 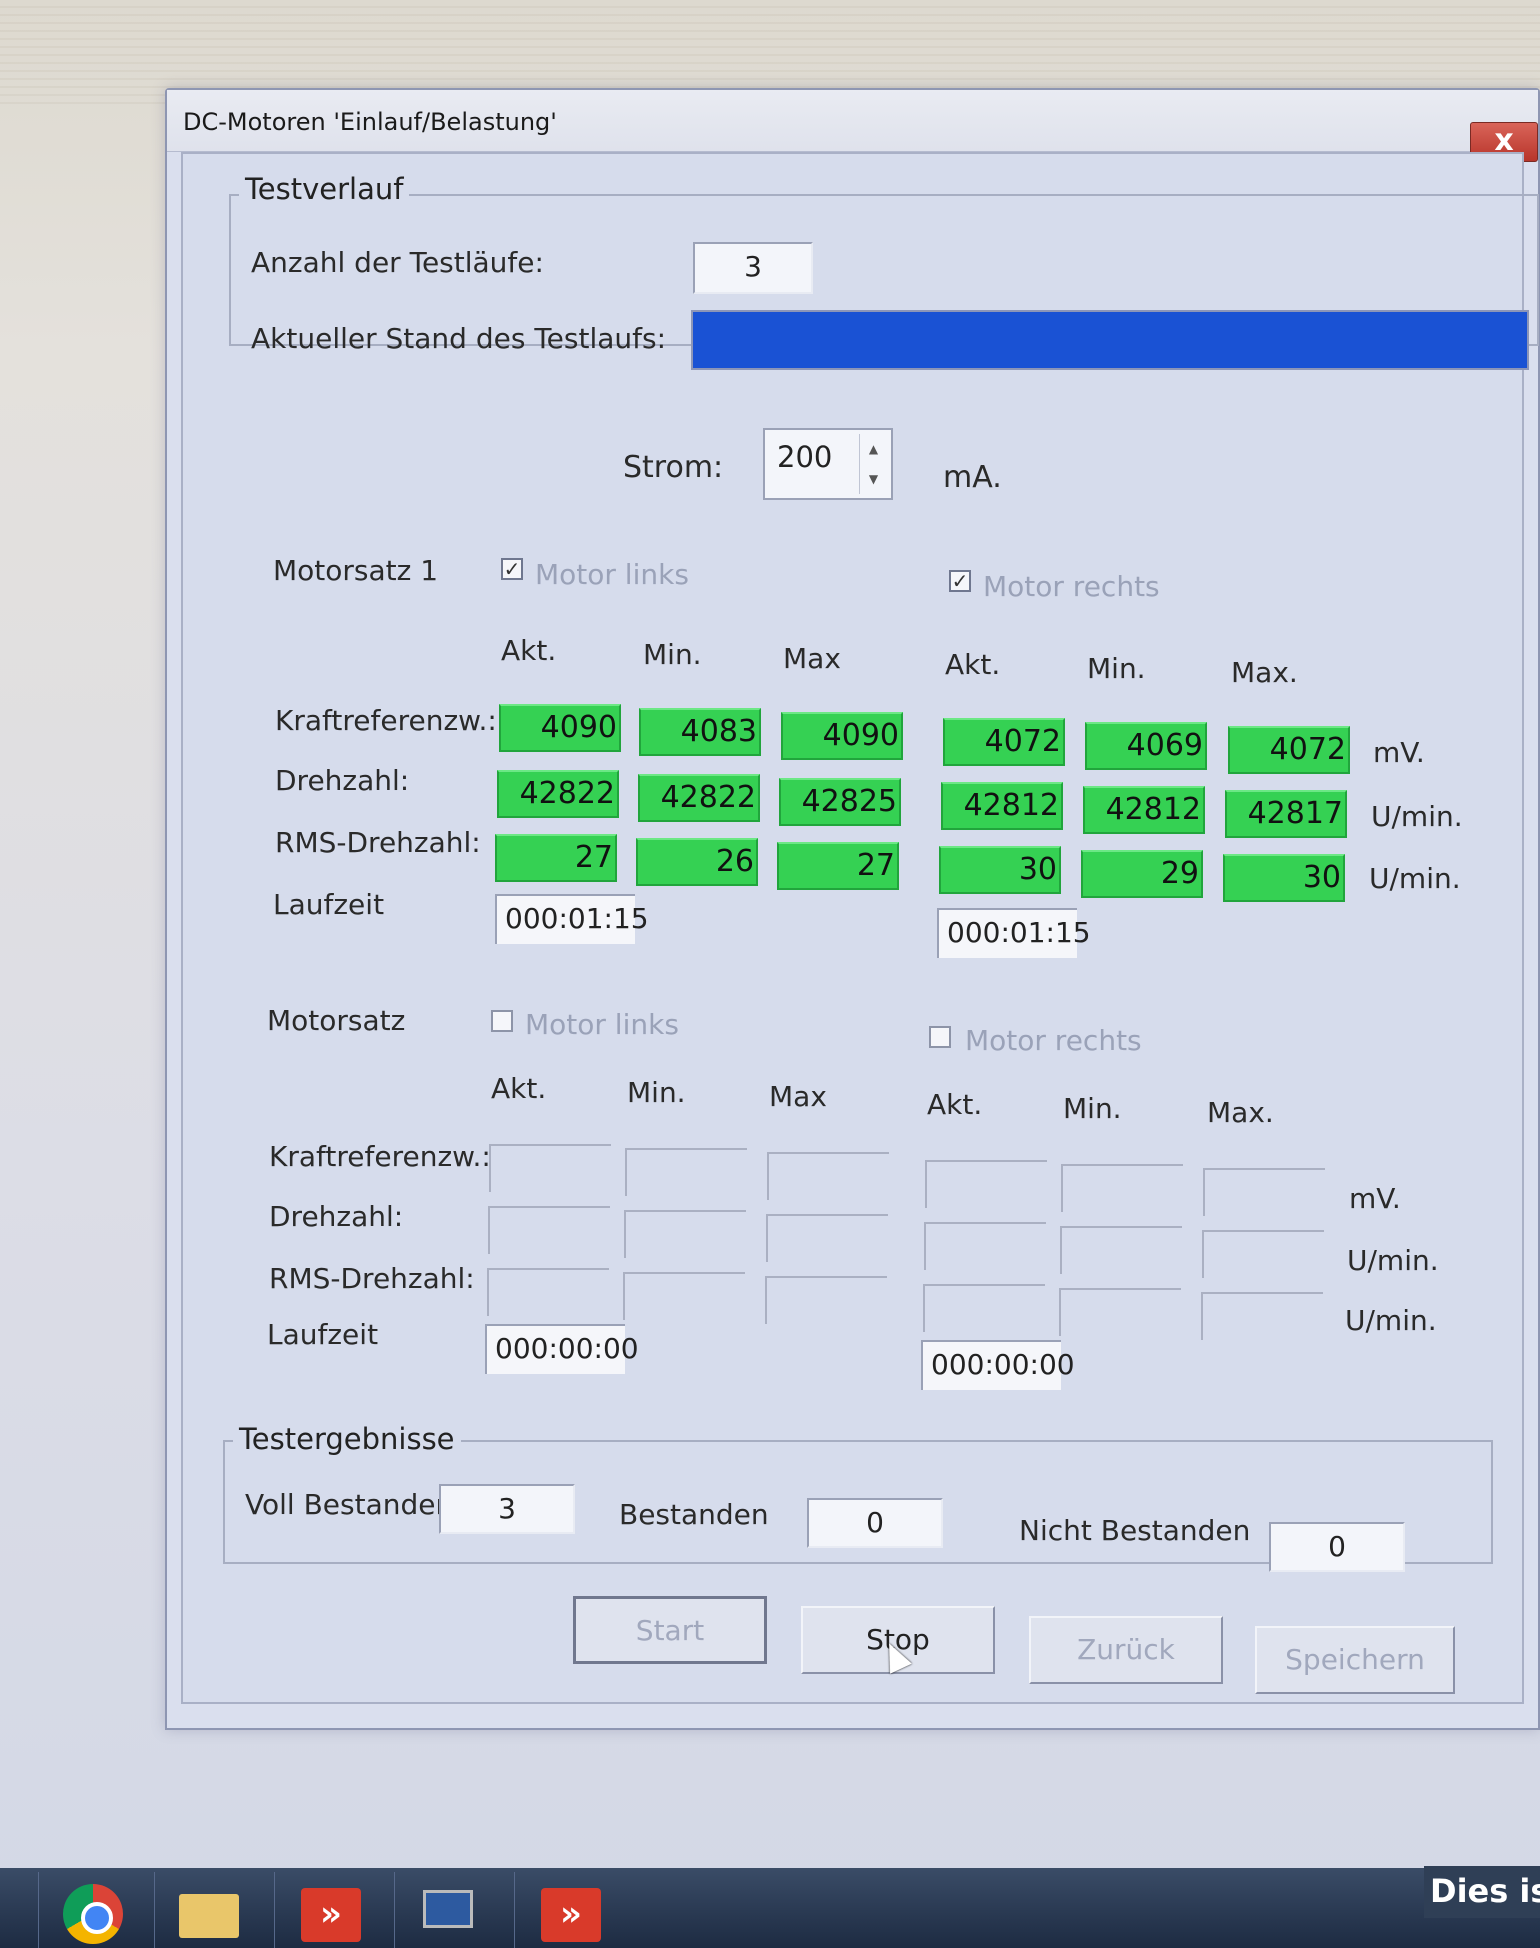 I want to click on motor-rechts-label-2: Motor rechts, so click(x=1053, y=1040).